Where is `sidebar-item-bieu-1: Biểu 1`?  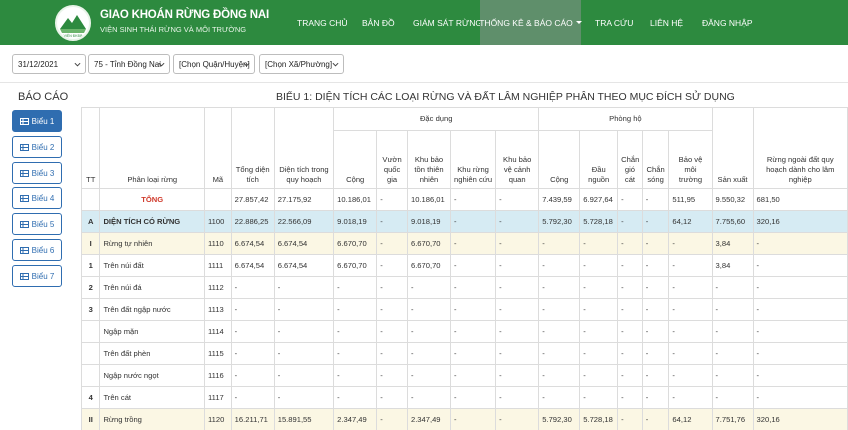 sidebar-item-bieu-1: Biểu 1 is located at coordinates (37, 121).